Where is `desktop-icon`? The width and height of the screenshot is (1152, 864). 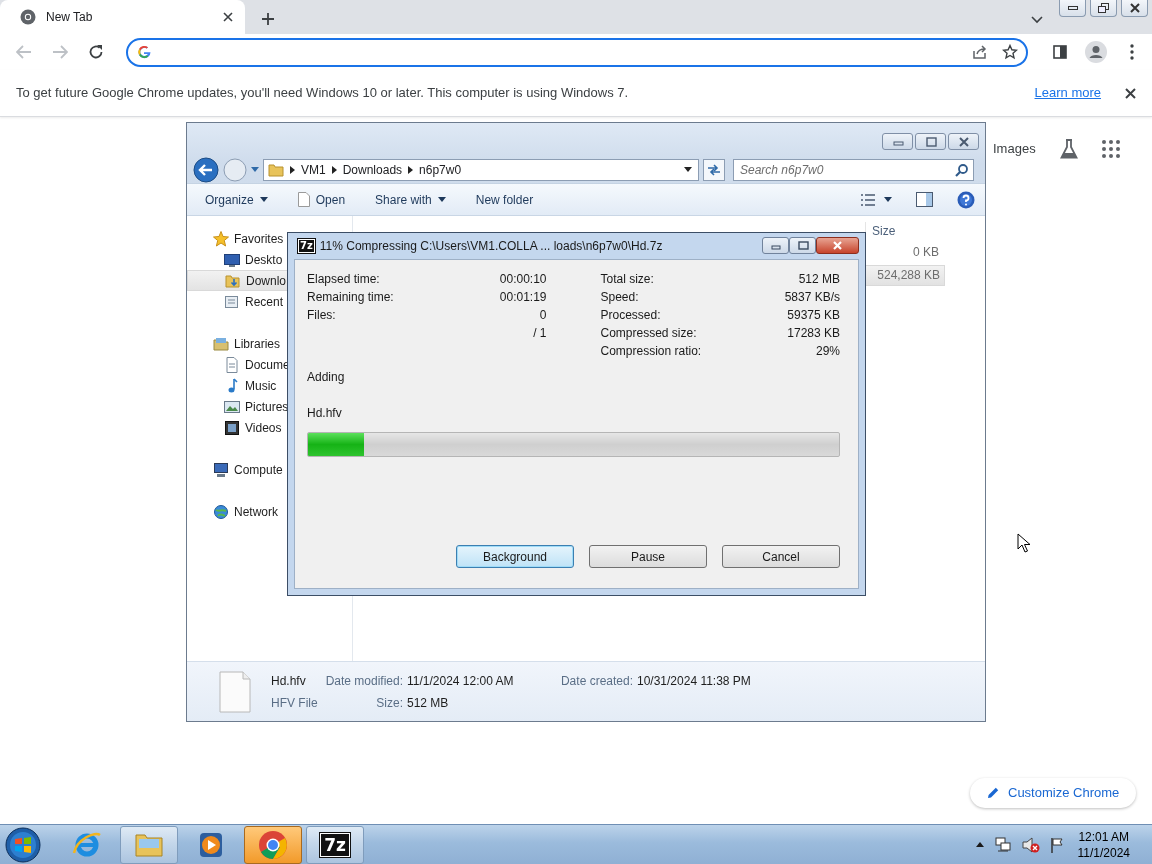
desktop-icon is located at coordinates (232, 259).